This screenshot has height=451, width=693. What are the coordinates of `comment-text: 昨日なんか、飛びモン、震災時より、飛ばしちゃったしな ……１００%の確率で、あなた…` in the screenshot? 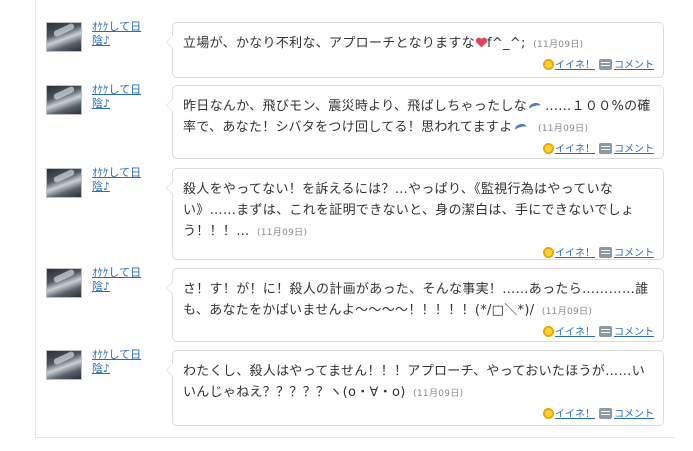 It's located at (417, 117).